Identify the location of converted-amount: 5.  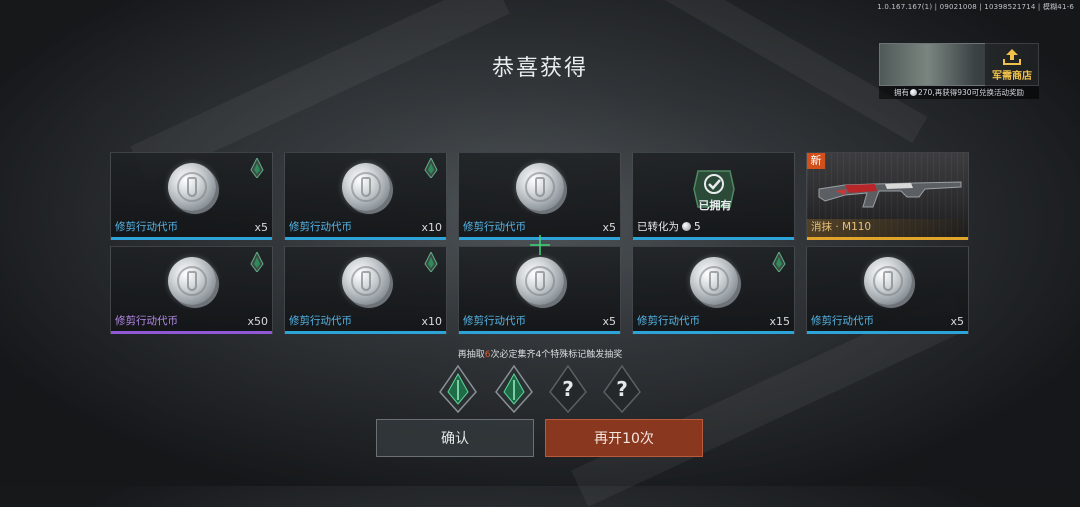
(697, 227).